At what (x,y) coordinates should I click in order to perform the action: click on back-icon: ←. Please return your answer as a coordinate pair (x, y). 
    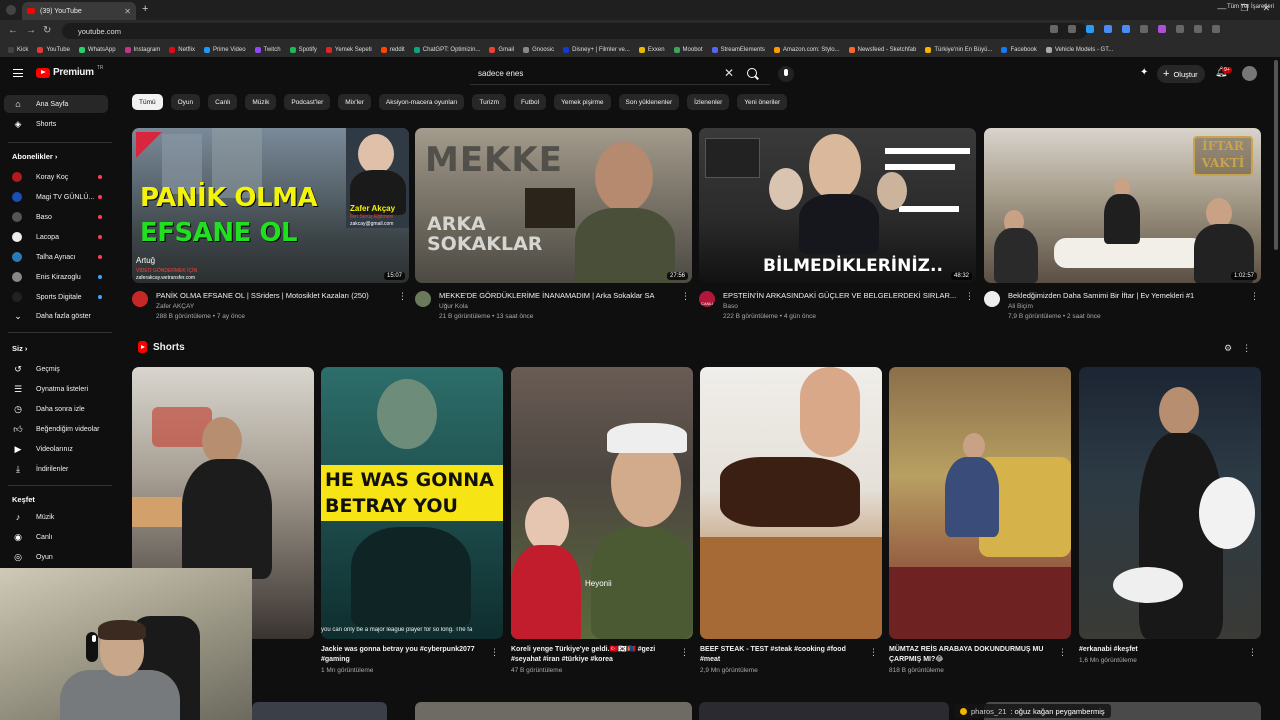
    Looking at the image, I should click on (13, 30).